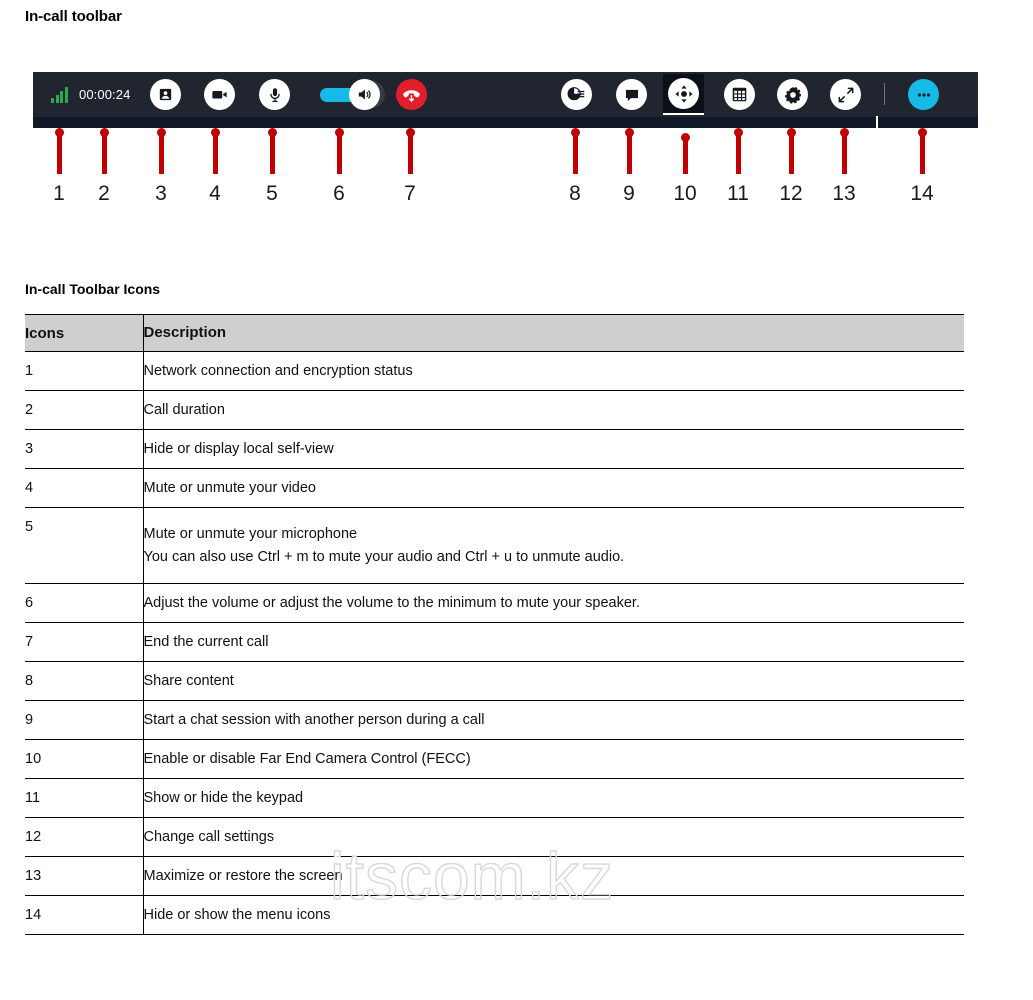 This screenshot has height=1000, width=1033. I want to click on callout-number-14: 14, so click(922, 193).